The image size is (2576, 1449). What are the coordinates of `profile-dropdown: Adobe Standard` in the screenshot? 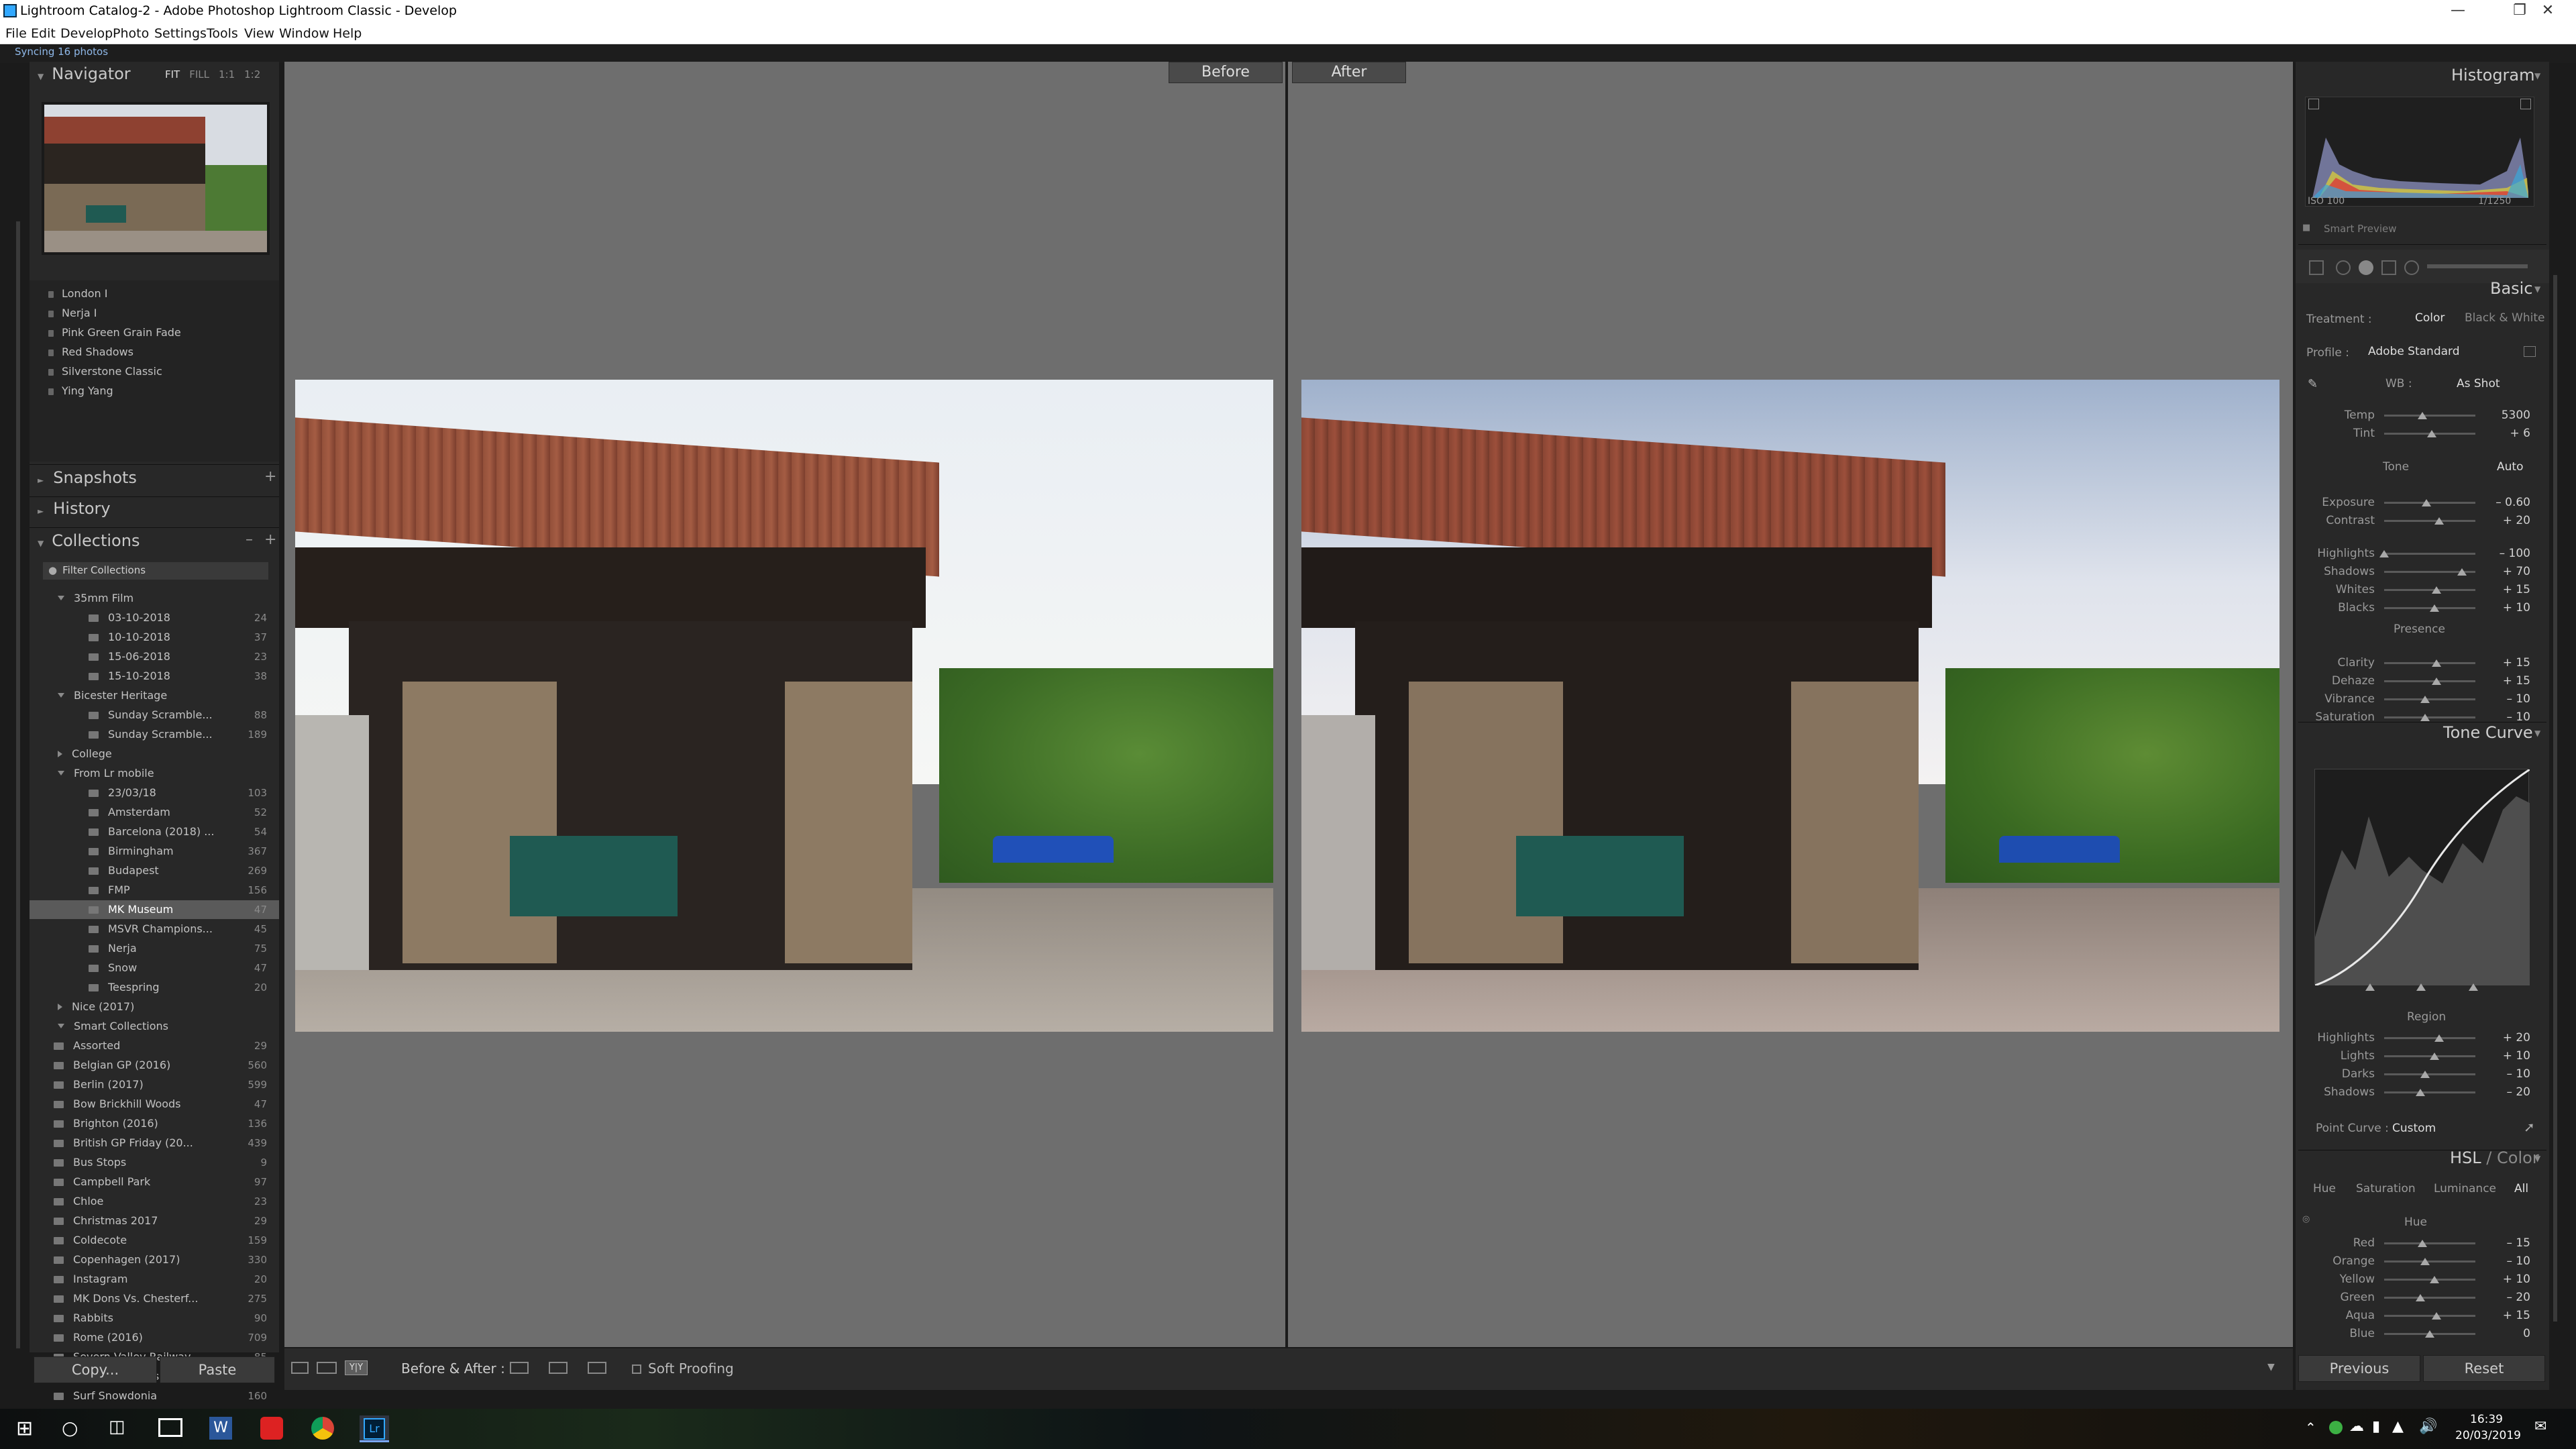 It's located at (2414, 351).